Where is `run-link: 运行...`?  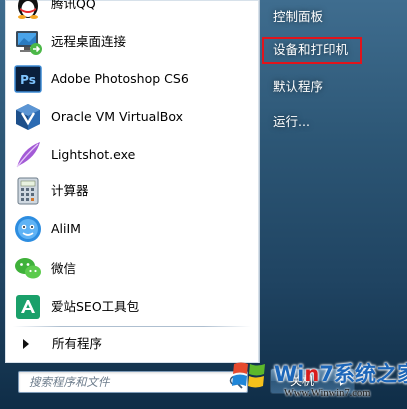
run-link: 运行... is located at coordinates (291, 122).